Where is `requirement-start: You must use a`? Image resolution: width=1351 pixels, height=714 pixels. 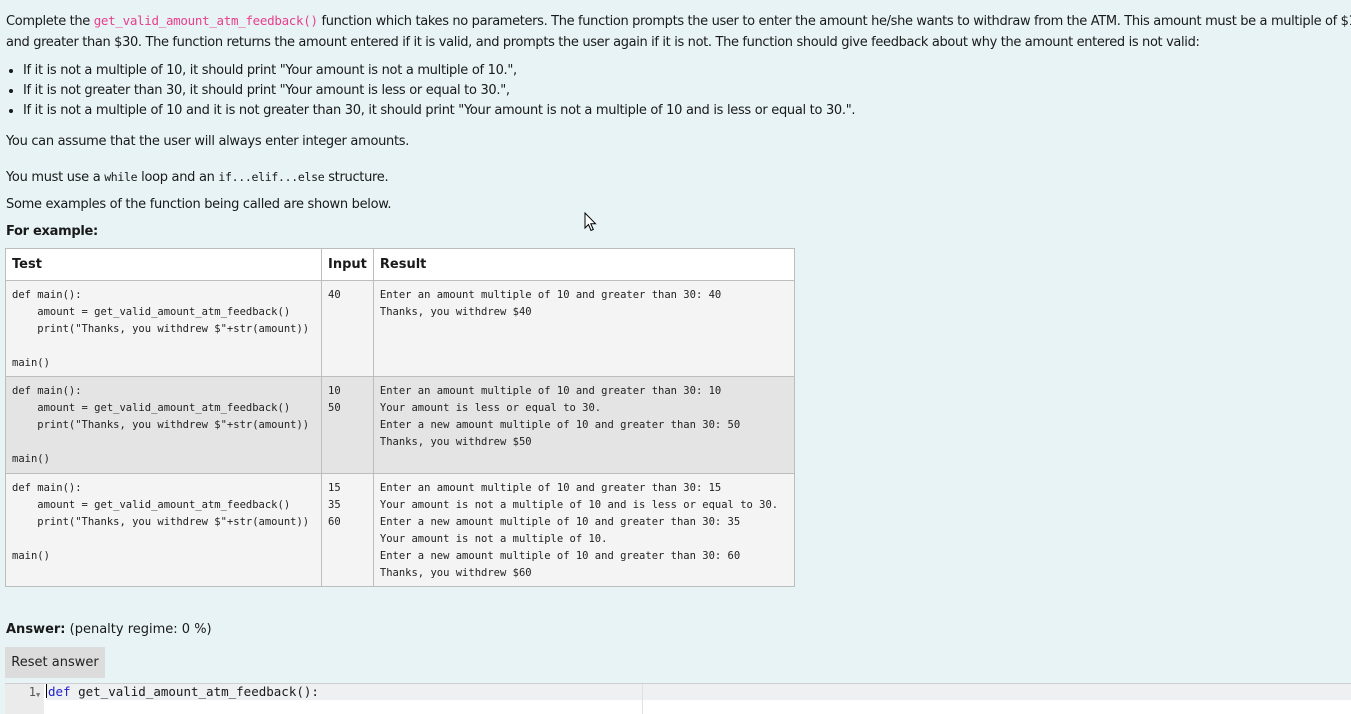
requirement-start: You must use a is located at coordinates (55, 177).